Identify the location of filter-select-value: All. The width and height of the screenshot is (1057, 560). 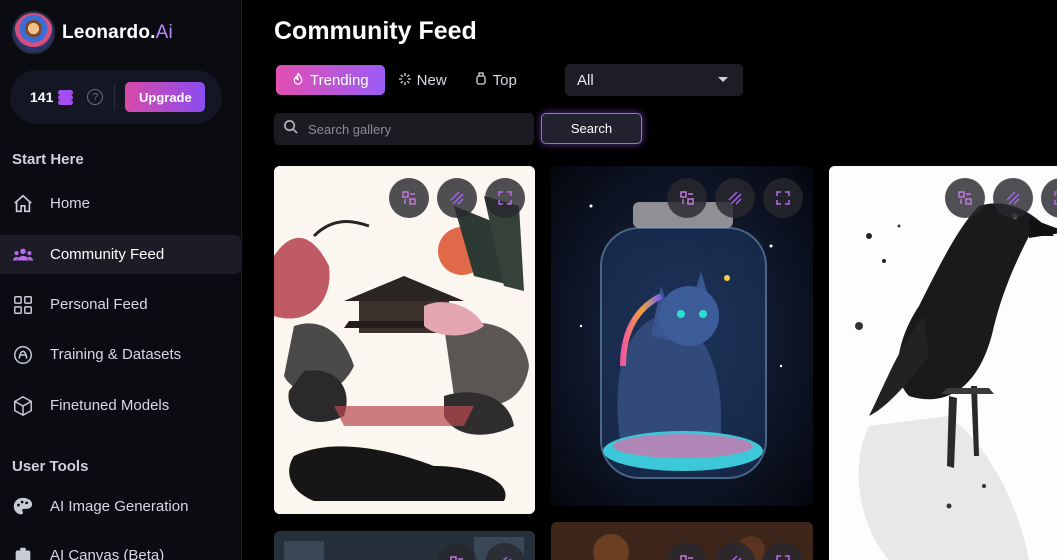
(585, 80).